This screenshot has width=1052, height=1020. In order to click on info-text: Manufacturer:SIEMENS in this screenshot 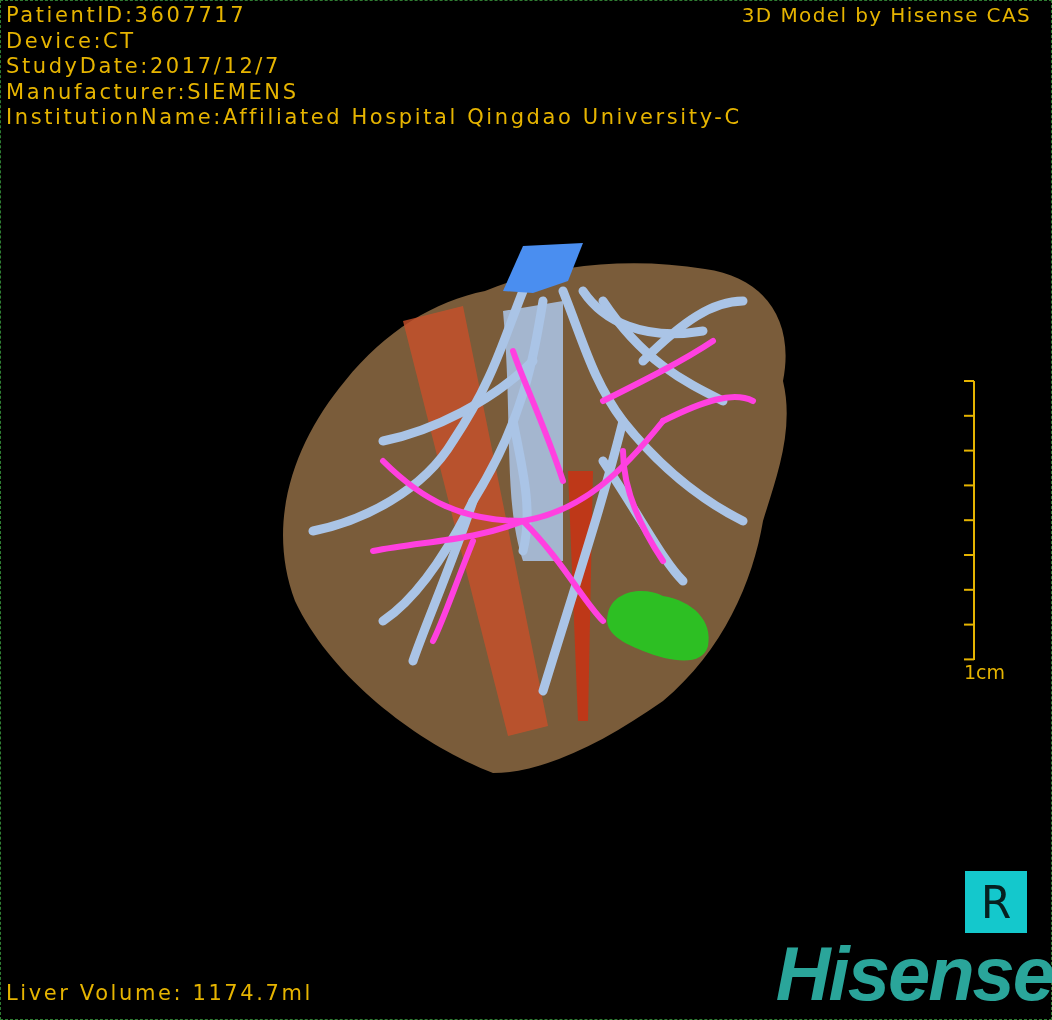, I will do `click(153, 92)`.